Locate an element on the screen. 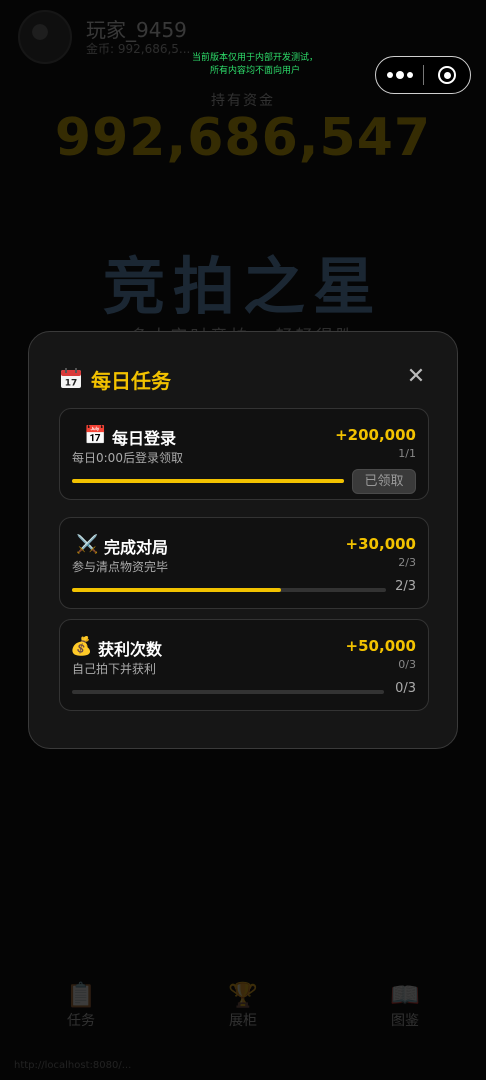  task-count: 2/3 is located at coordinates (407, 562).